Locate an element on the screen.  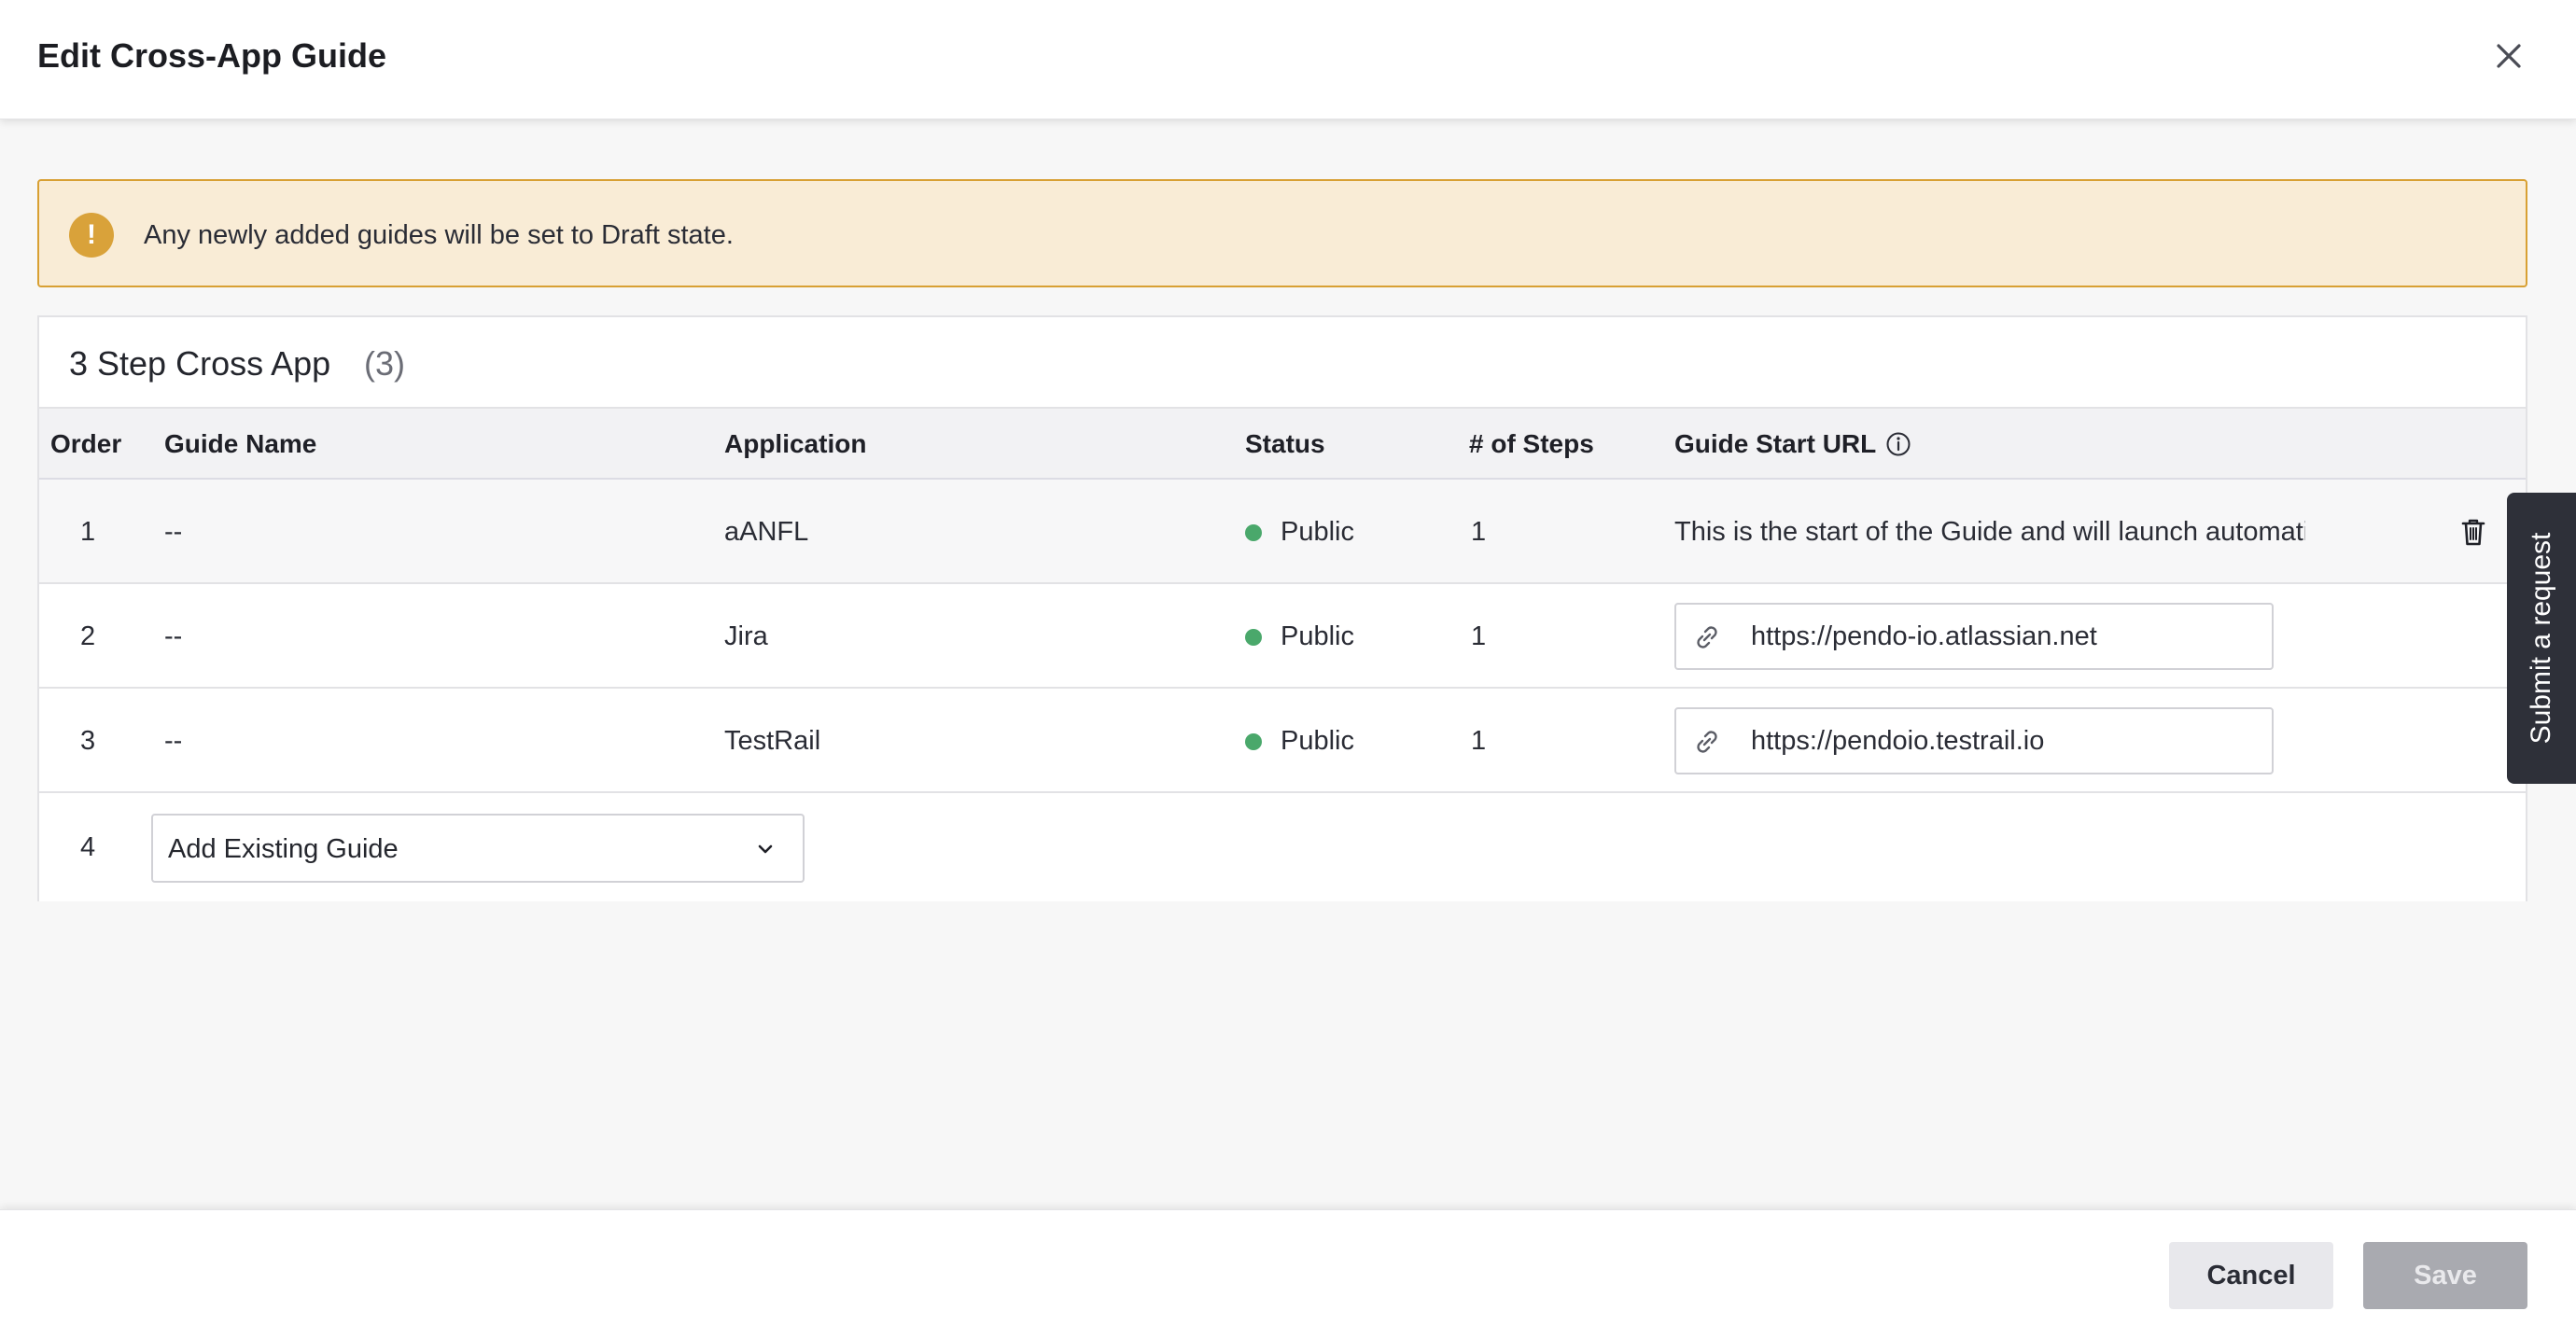
column-header-start-url: Guide Start URL is located at coordinates (1792, 444).